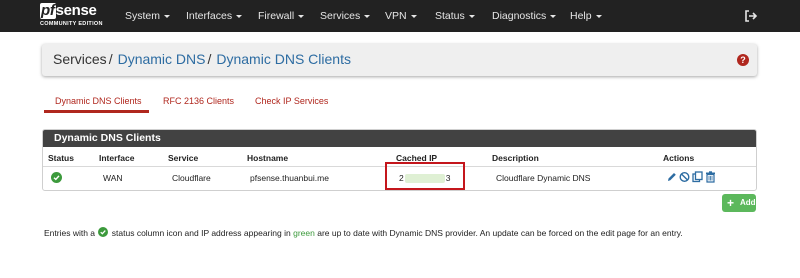 The height and width of the screenshot is (278, 800). What do you see at coordinates (425, 176) in the screenshot?
I see `cached-ip-highlight` at bounding box center [425, 176].